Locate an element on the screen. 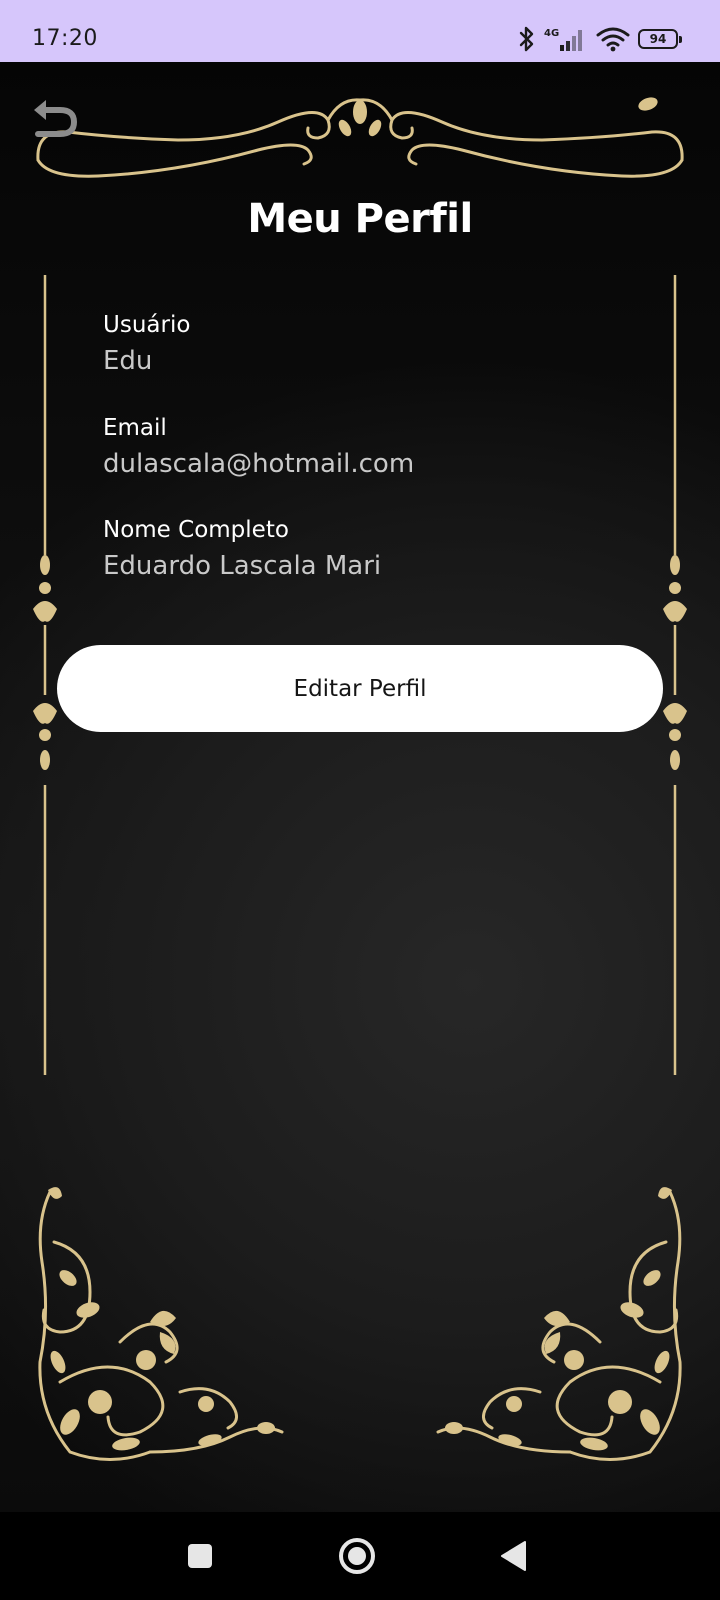 This screenshot has height=1600, width=720. field-value-email: dulascala@hotmail.com is located at coordinates (259, 464).